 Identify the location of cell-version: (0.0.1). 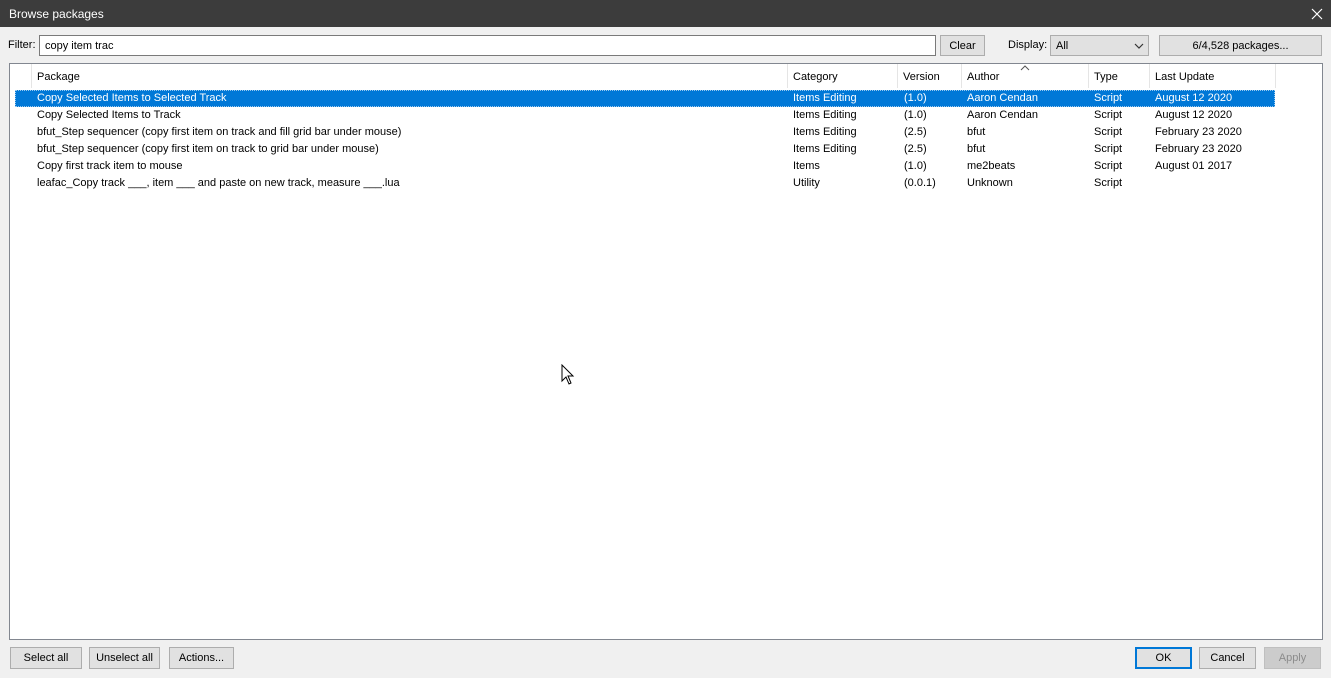
(920, 183).